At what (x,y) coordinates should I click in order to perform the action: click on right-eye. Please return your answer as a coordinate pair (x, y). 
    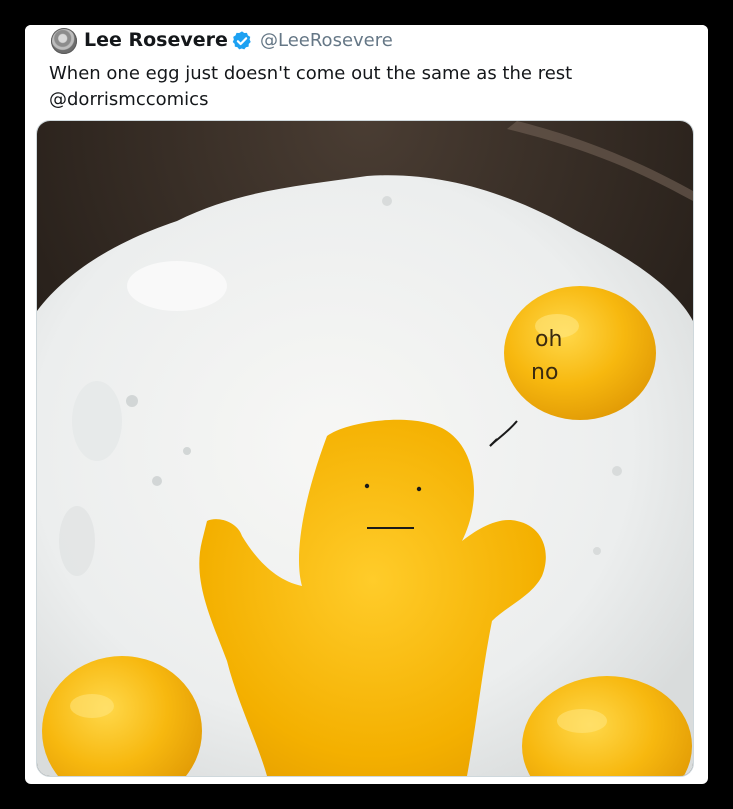
    Looking at the image, I should click on (419, 489).